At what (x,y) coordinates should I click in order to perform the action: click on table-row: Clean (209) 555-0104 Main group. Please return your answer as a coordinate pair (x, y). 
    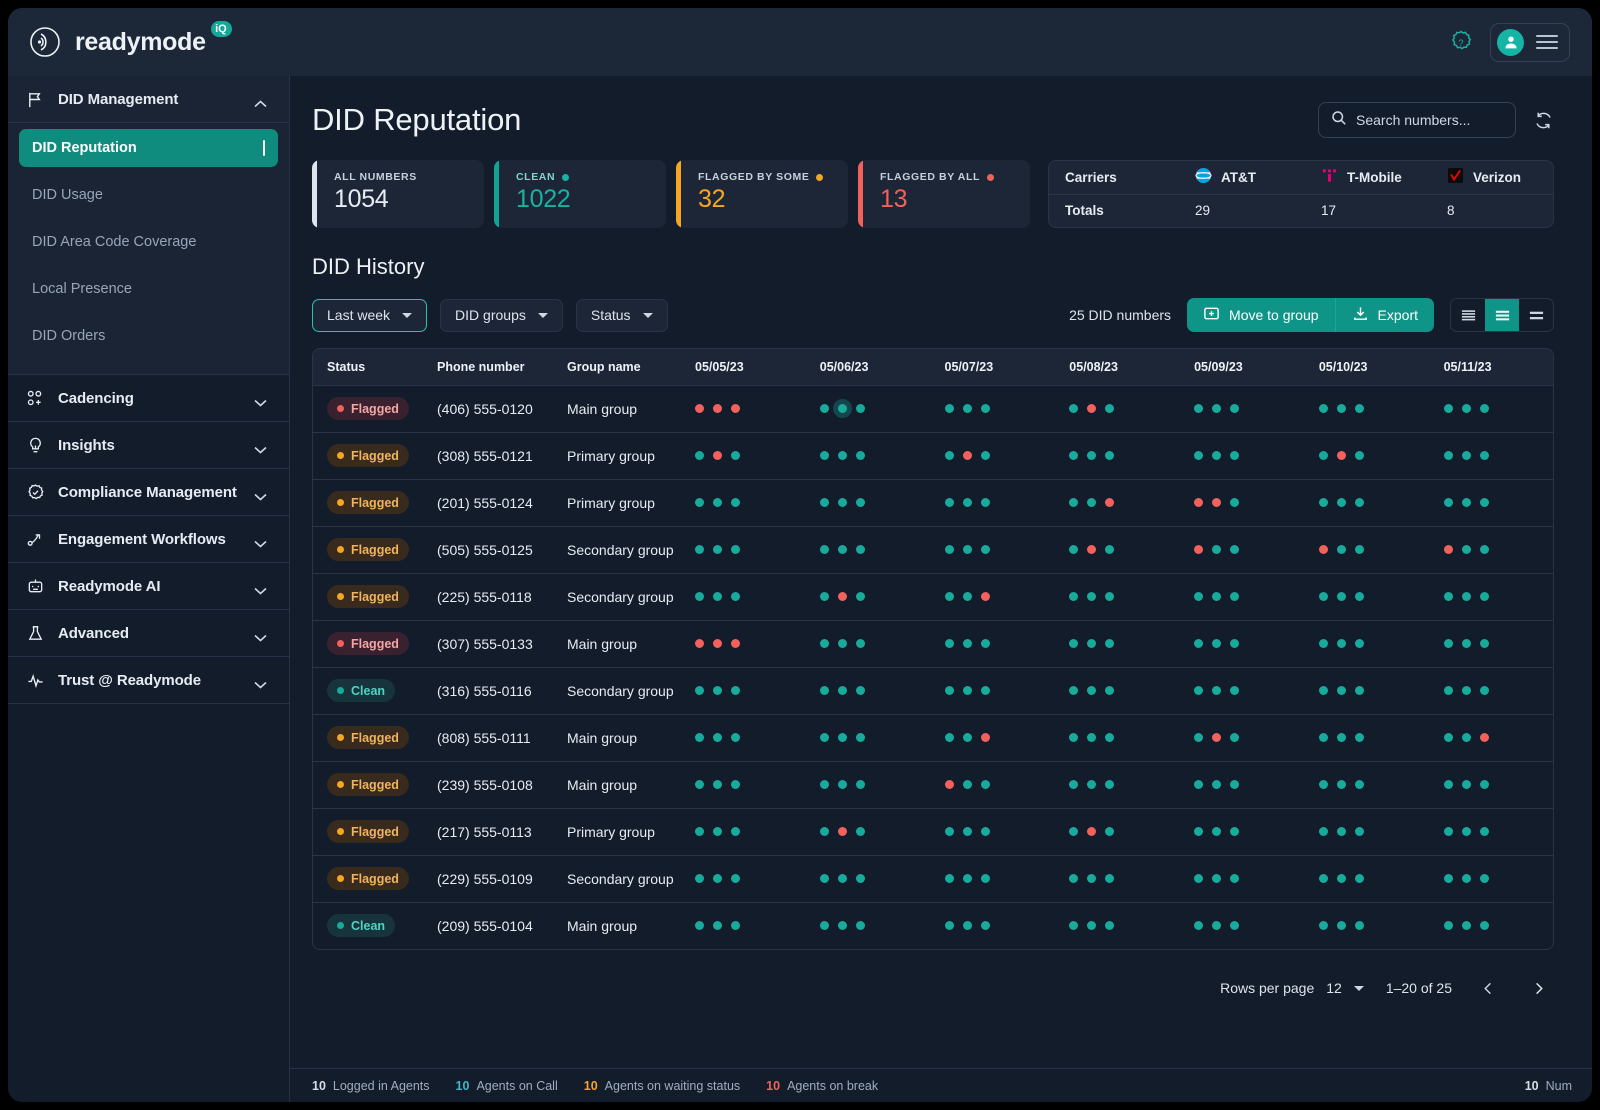
    Looking at the image, I should click on (933, 925).